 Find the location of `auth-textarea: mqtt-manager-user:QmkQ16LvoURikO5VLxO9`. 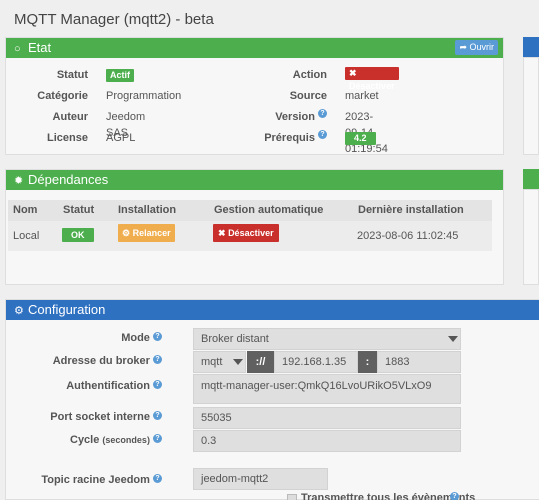

auth-textarea: mqtt-manager-user:QmkQ16LvoURikO5VLxO9 is located at coordinates (327, 389).